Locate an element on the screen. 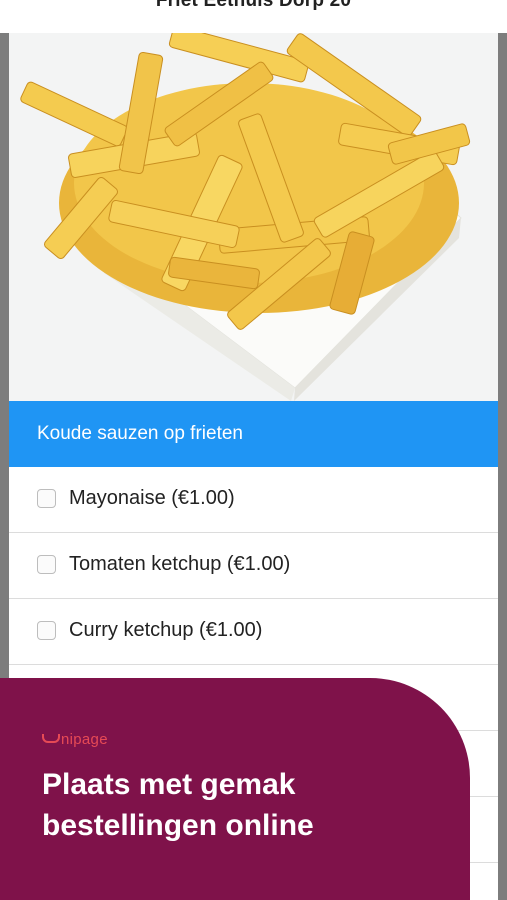  option-tomaten-ketchup: Tomaten ketchup (€1.00) is located at coordinates (253, 566).